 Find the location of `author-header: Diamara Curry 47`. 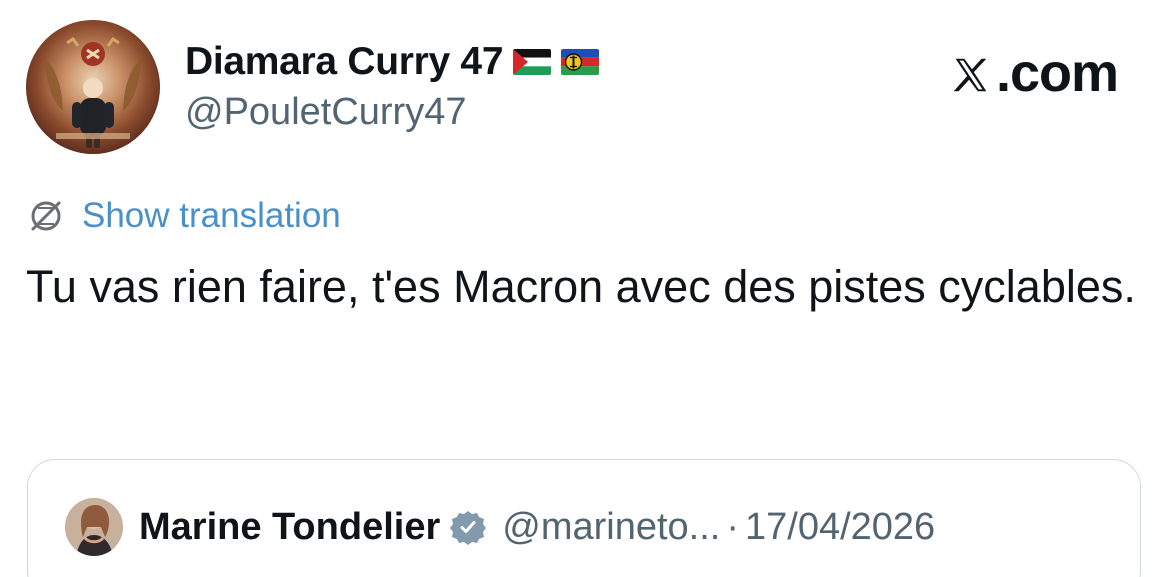

author-header: Diamara Curry 47 is located at coordinates (392, 62).